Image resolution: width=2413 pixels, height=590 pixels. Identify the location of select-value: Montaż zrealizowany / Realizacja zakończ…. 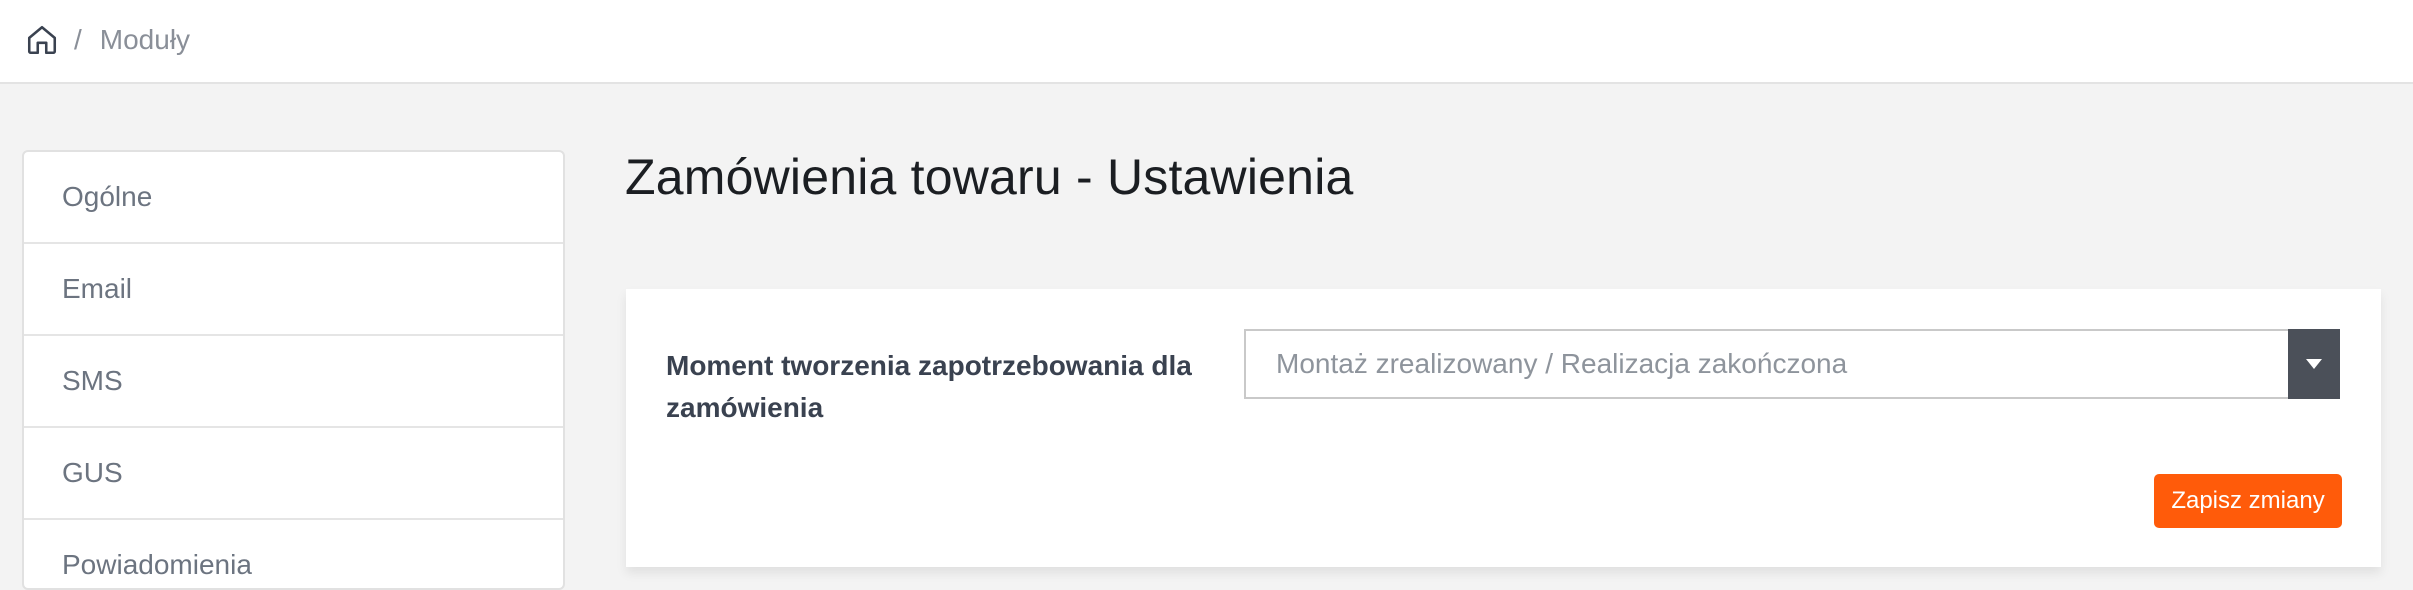
(1562, 363).